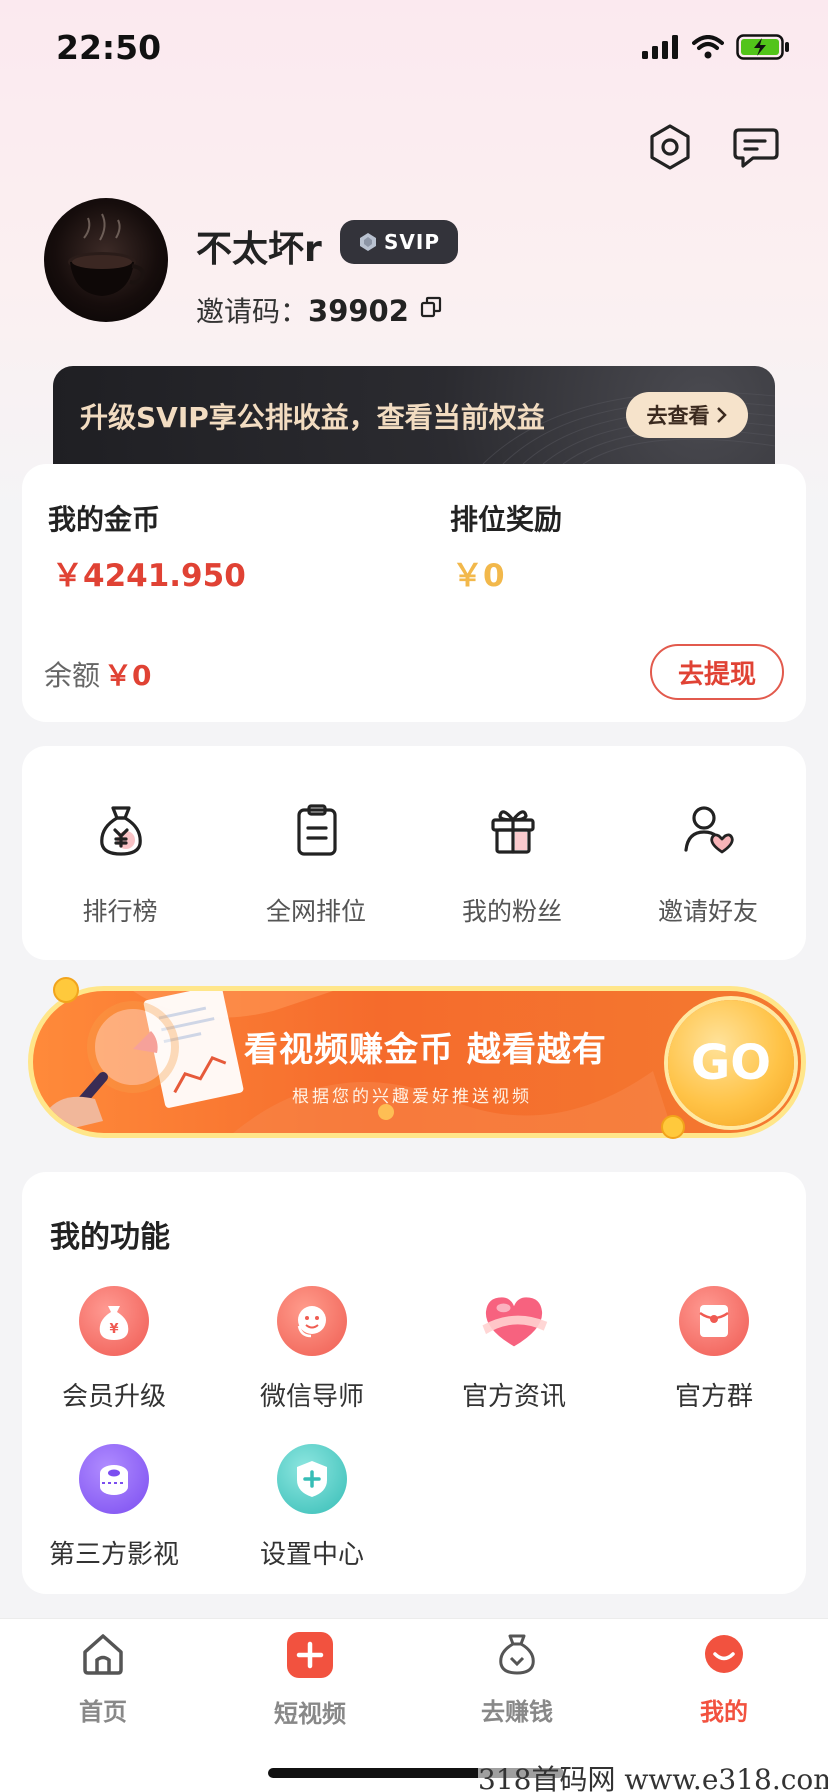 The width and height of the screenshot is (828, 1792). What do you see at coordinates (368, 242) in the screenshot?
I see `diamond-icon` at bounding box center [368, 242].